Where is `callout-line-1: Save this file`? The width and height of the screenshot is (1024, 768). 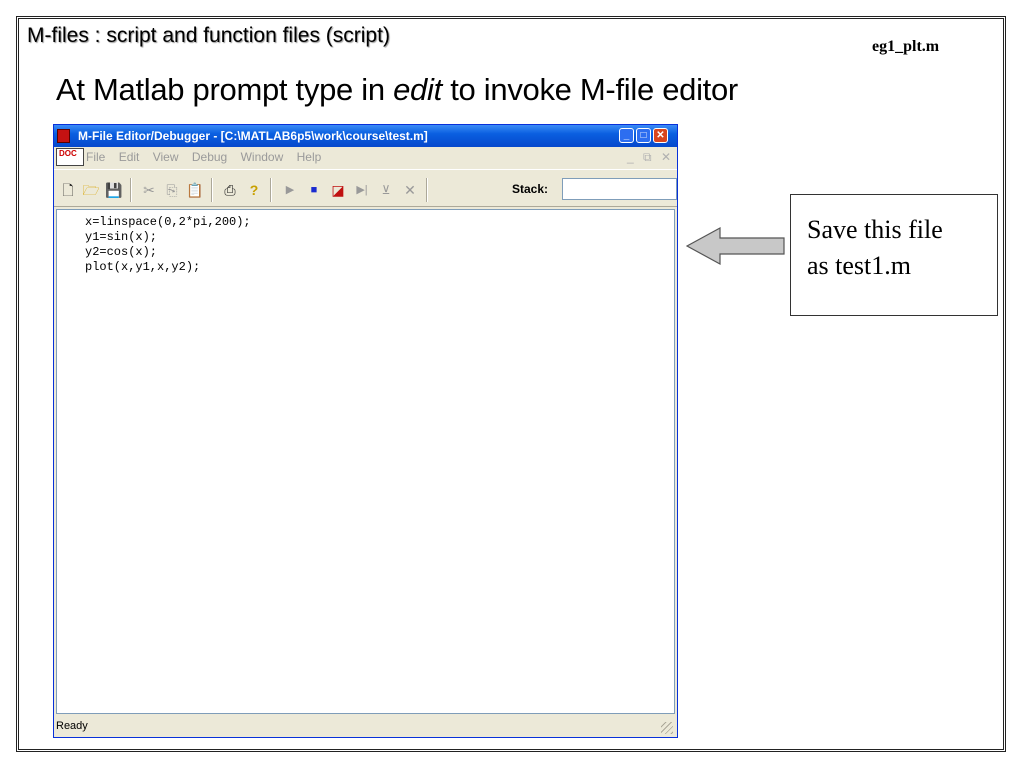 callout-line-1: Save this file is located at coordinates (875, 229).